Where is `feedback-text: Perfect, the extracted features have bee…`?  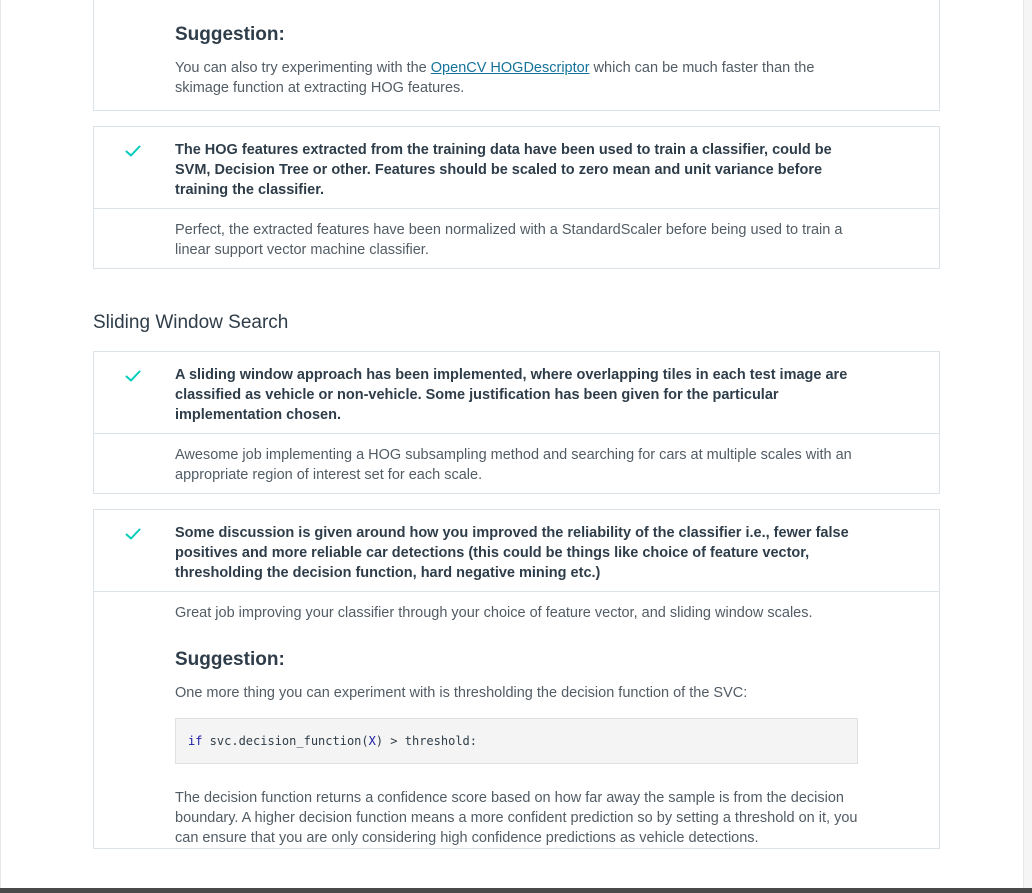
feedback-text: Perfect, the extracted features have bee… is located at coordinates (509, 240).